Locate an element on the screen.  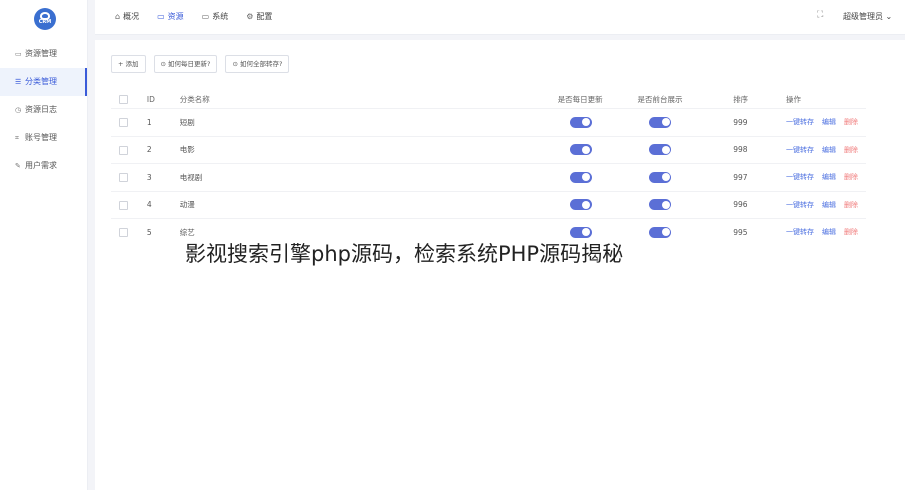
account-icon: ⌗ is located at coordinates (17, 138).